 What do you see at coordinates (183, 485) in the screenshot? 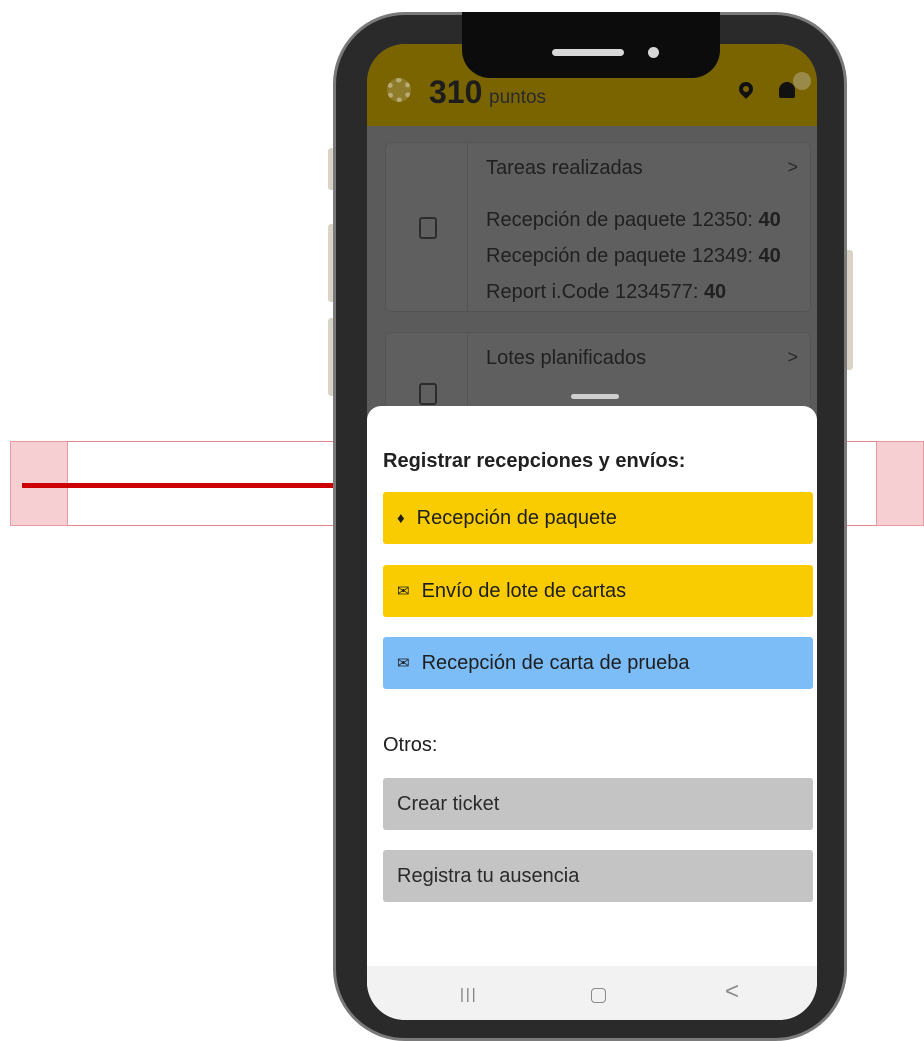
I see `red-arrow-shaft` at bounding box center [183, 485].